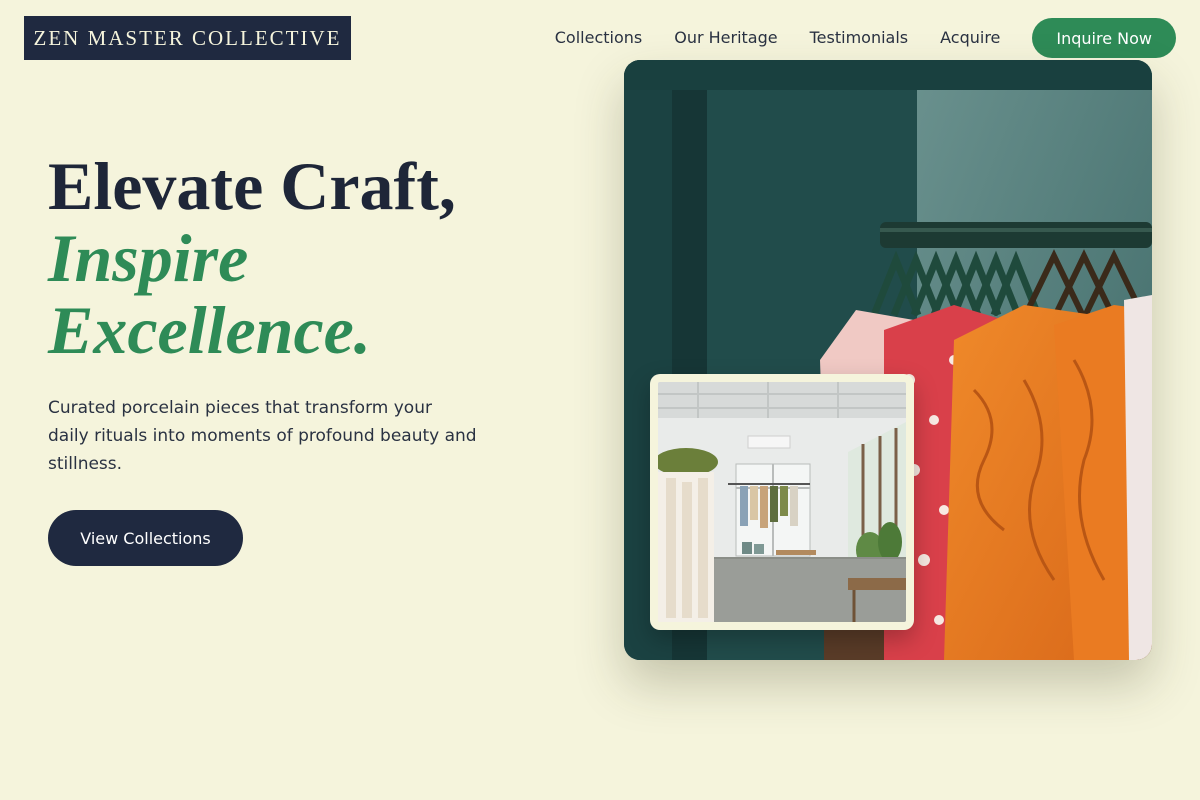 This screenshot has width=1200, height=800. I want to click on nav-link-our-heritage: Our Heritage, so click(725, 38).